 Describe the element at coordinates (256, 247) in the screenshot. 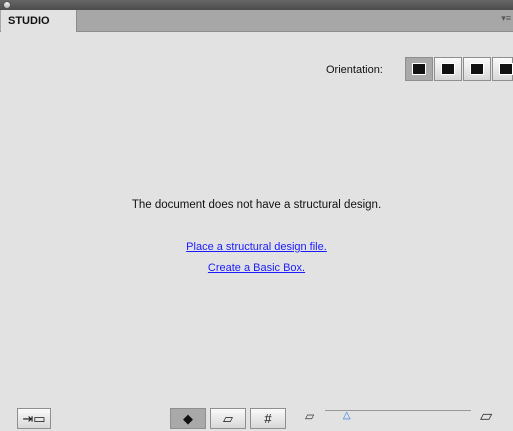

I see `place-design-link: Place a structural design file.` at that location.